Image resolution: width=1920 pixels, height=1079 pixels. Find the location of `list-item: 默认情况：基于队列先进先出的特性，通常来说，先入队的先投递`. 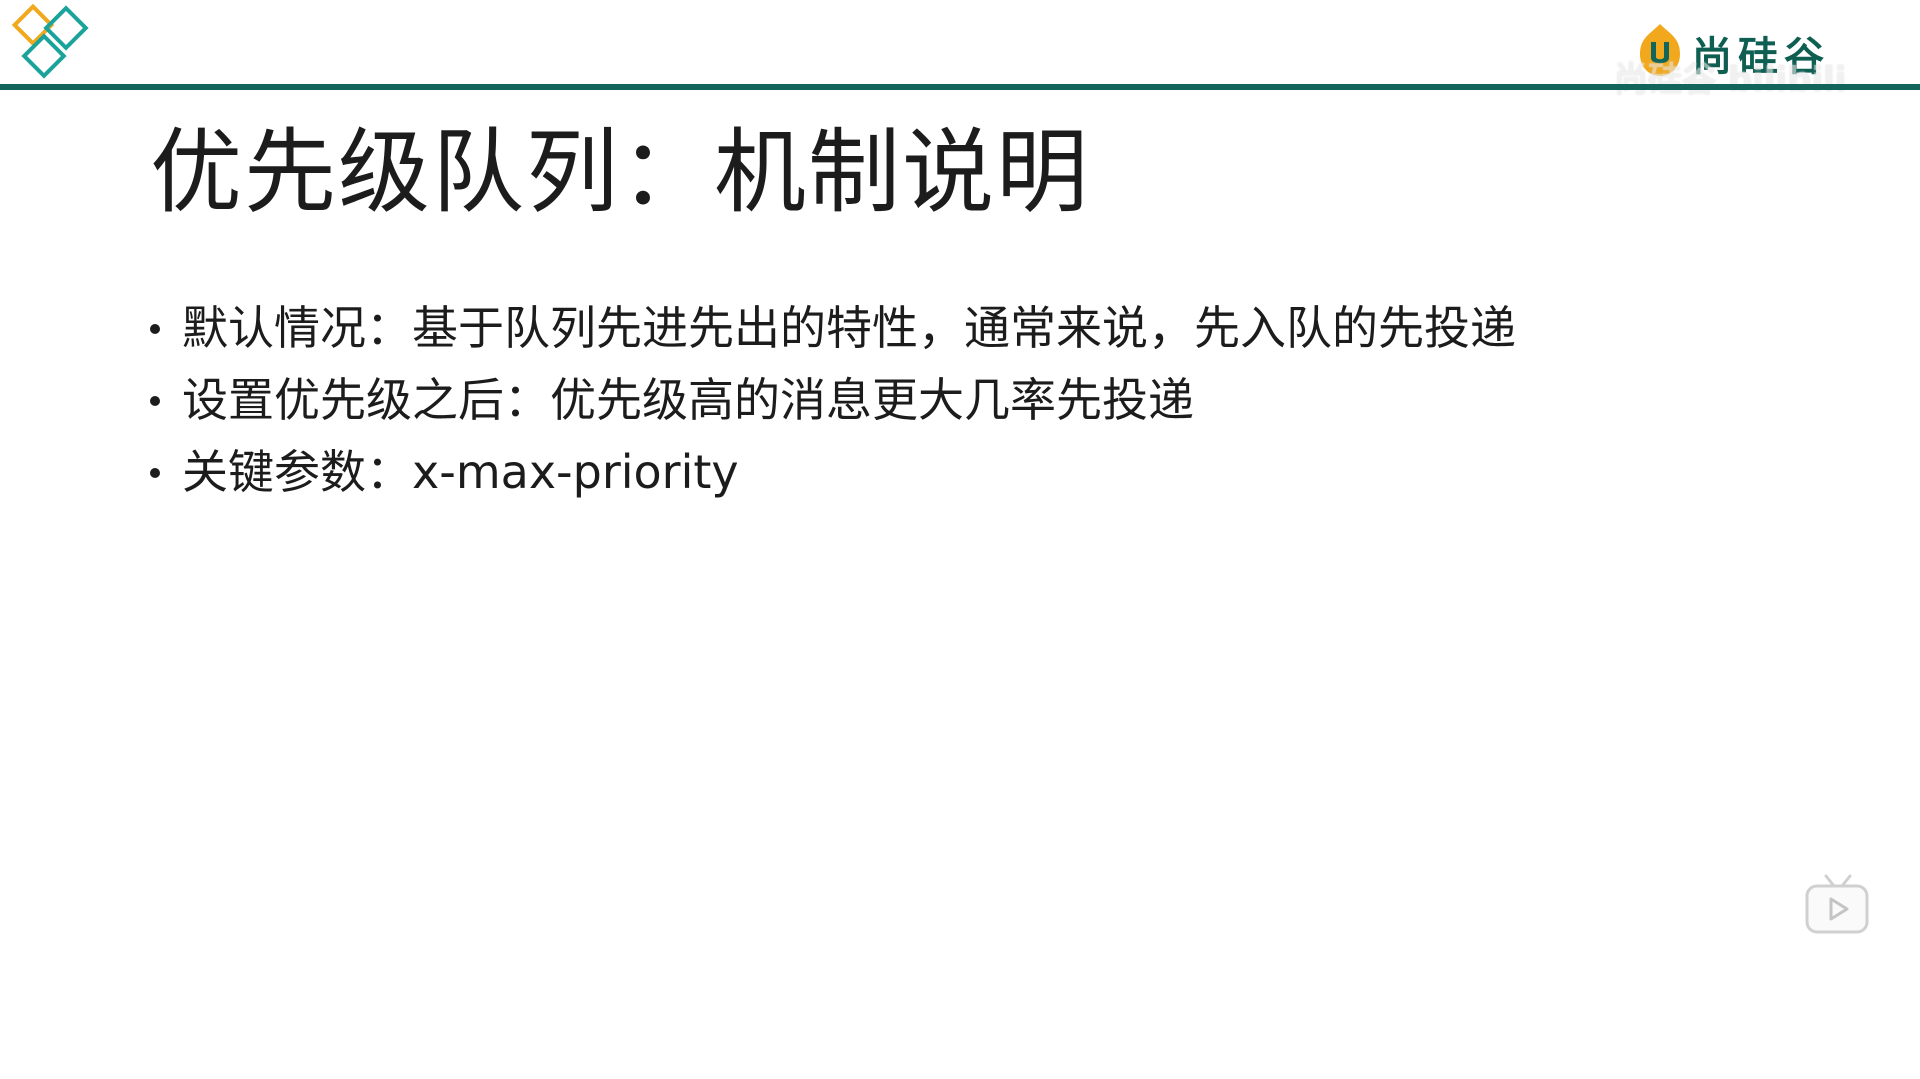

list-item: 默认情况：基于队列先进先出的特性，通常来说，先入队的先投递 is located at coordinates (833, 328).